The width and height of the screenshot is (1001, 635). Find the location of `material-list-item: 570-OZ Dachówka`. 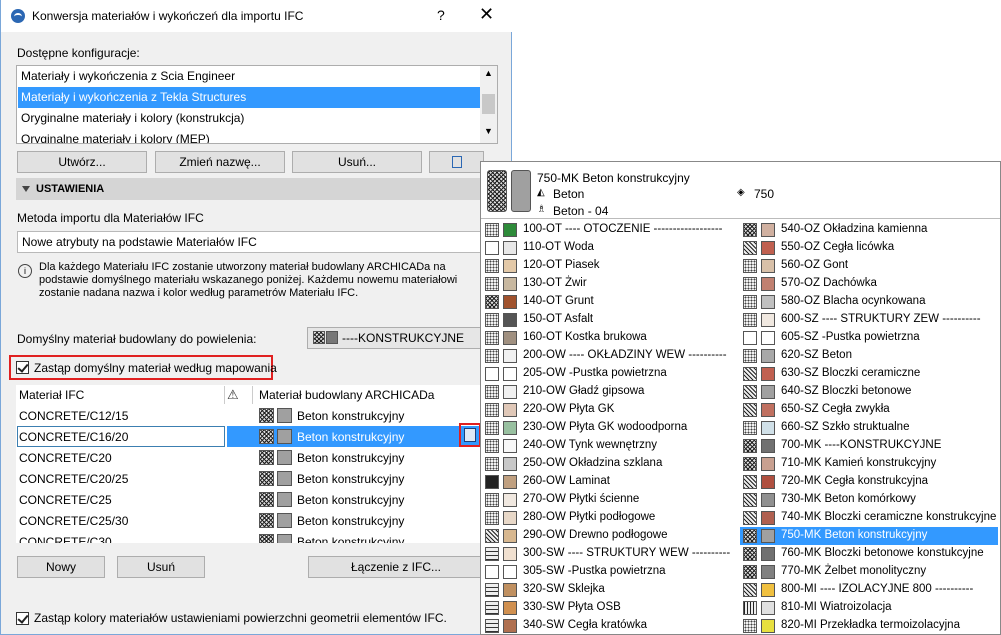

material-list-item: 570-OZ Dachówka is located at coordinates (869, 284).